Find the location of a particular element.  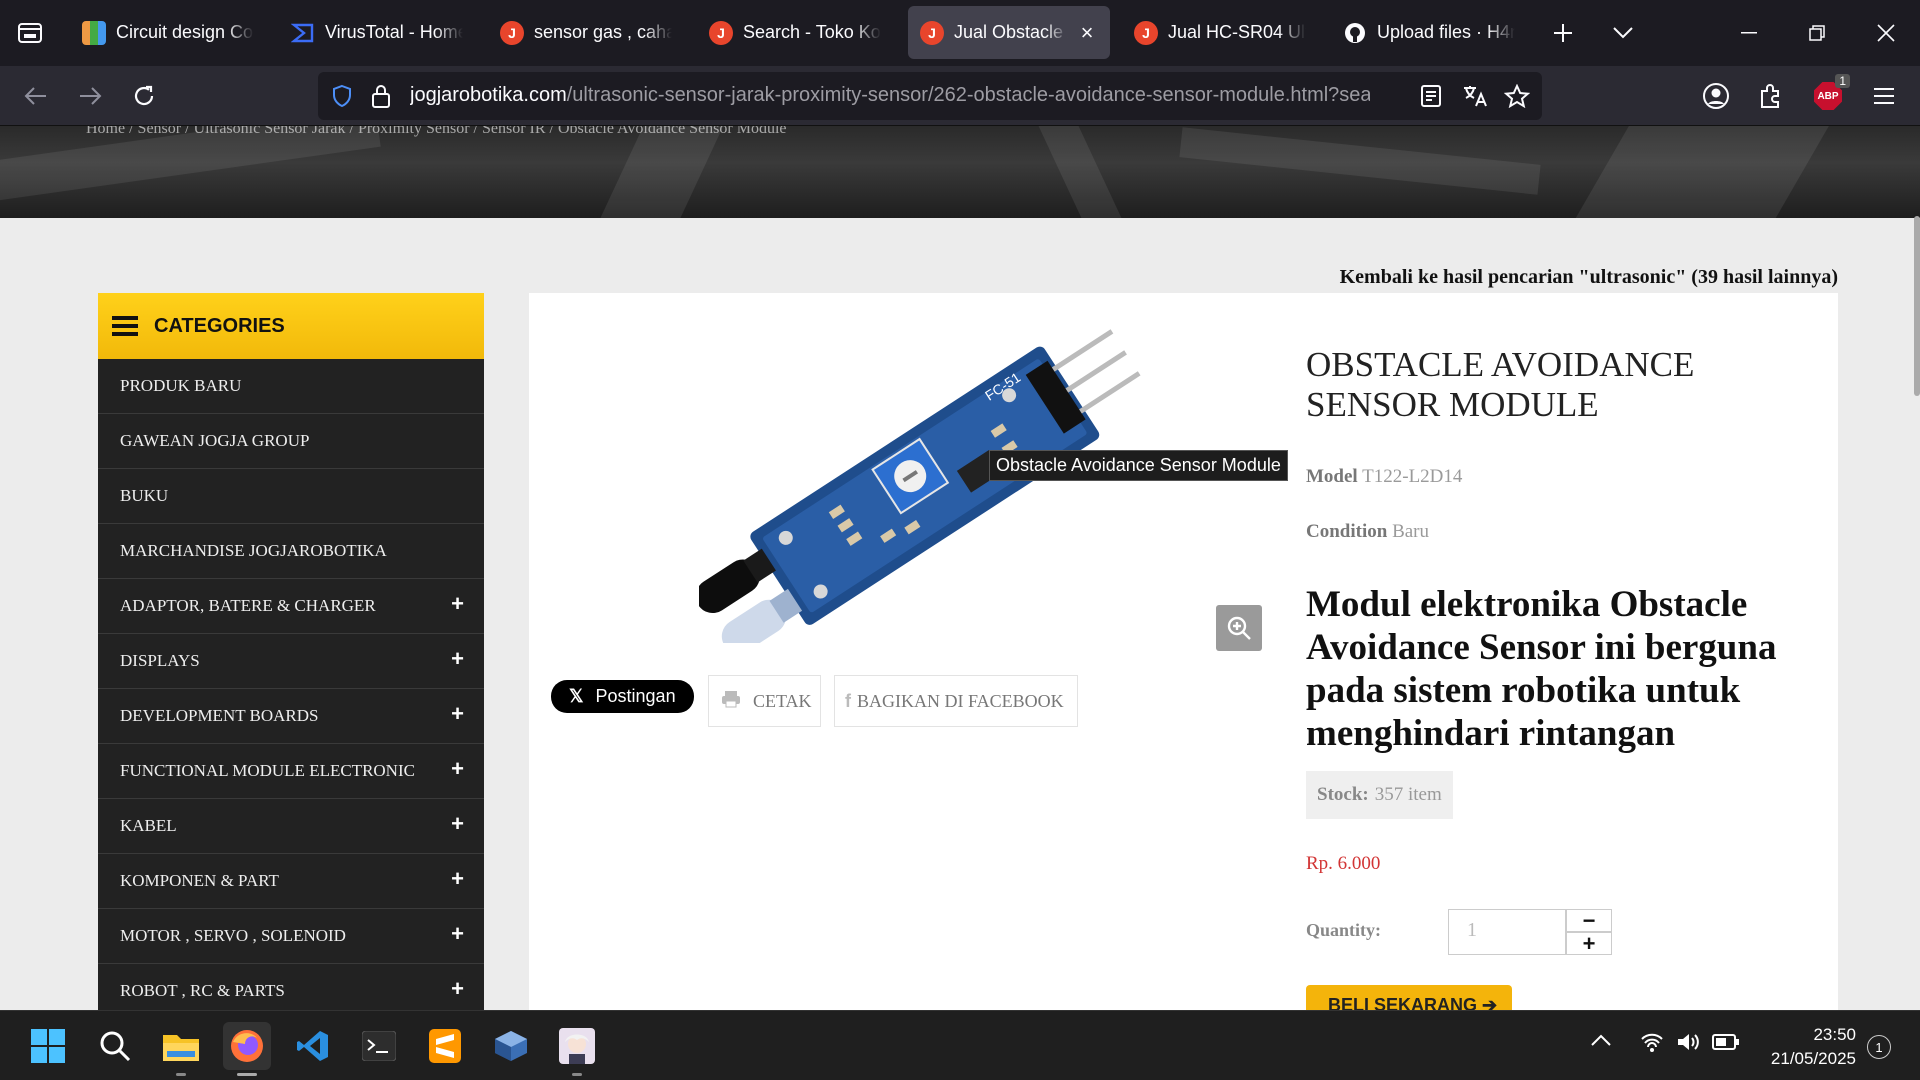

quantity-input: 1 is located at coordinates (1507, 932).